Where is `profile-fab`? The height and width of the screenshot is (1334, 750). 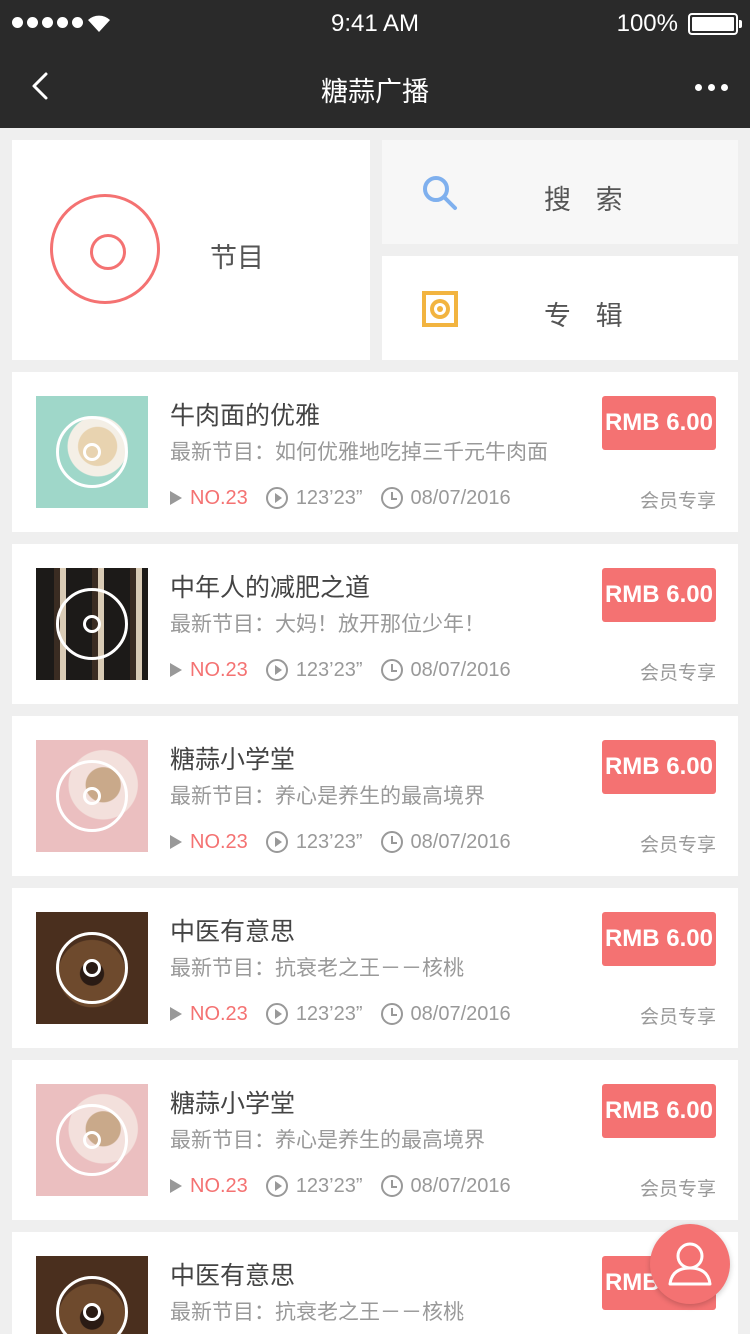 profile-fab is located at coordinates (690, 1264).